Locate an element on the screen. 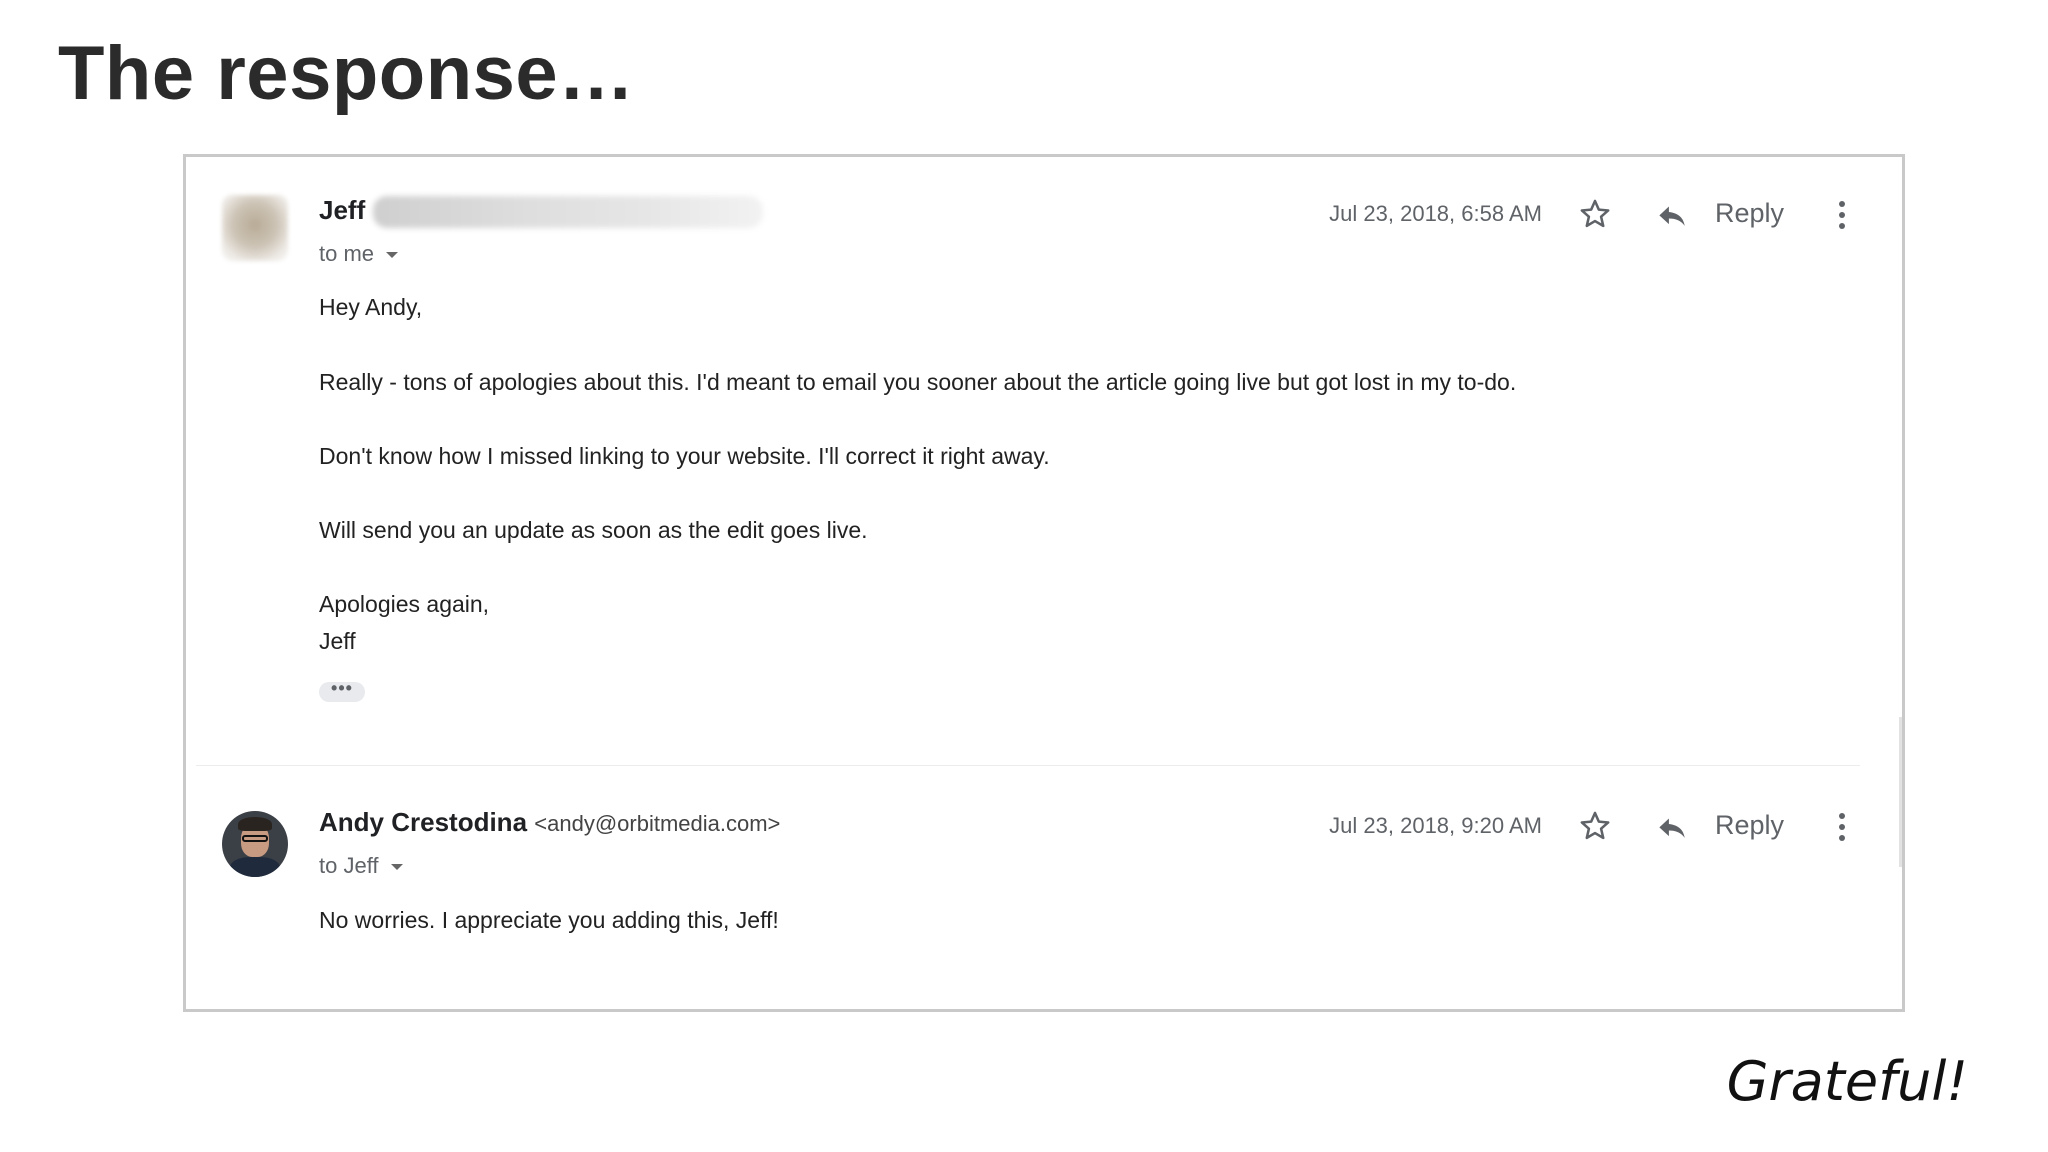  show-trimmed-content-button: ••• is located at coordinates (342, 690).